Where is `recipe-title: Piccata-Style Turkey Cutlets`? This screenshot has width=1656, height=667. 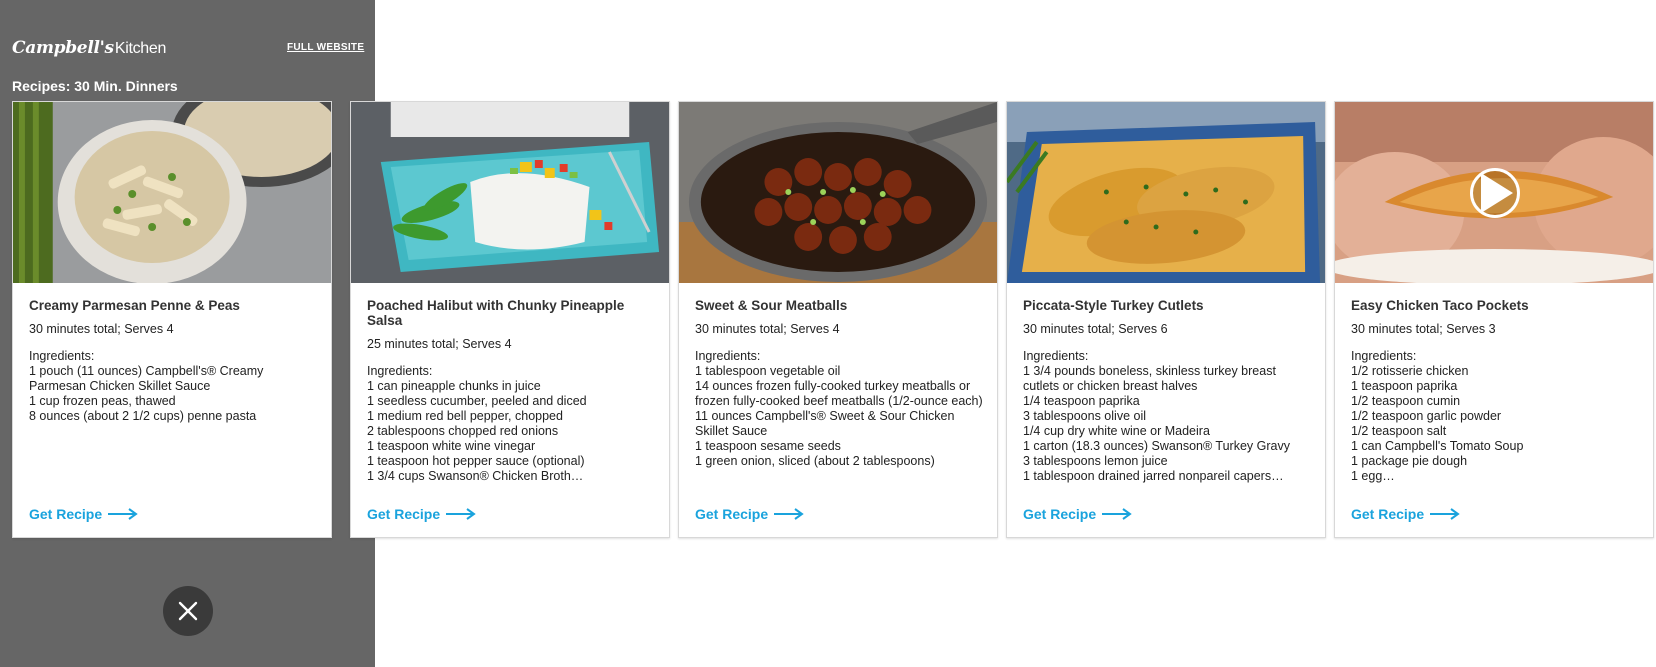
recipe-title: Piccata-Style Turkey Cutlets is located at coordinates (1167, 305).